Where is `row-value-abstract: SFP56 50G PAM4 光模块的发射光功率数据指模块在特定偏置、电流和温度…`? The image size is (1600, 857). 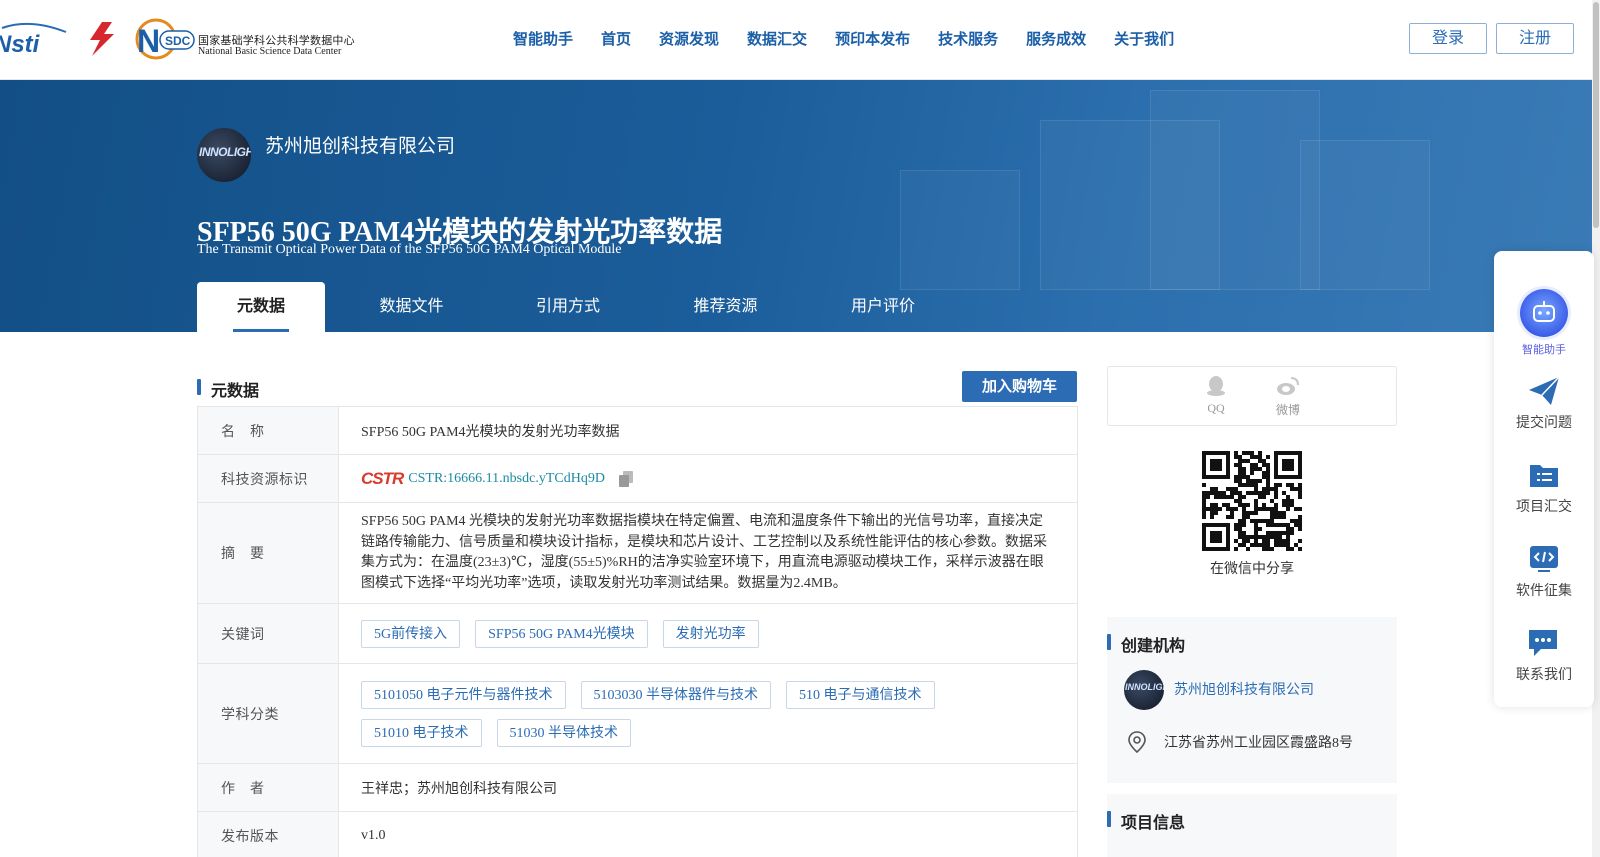
row-value-abstract: SFP56 50G PAM4 光模块的发射光功率数据指模块在特定偏置、电流和温度… is located at coordinates (704, 552).